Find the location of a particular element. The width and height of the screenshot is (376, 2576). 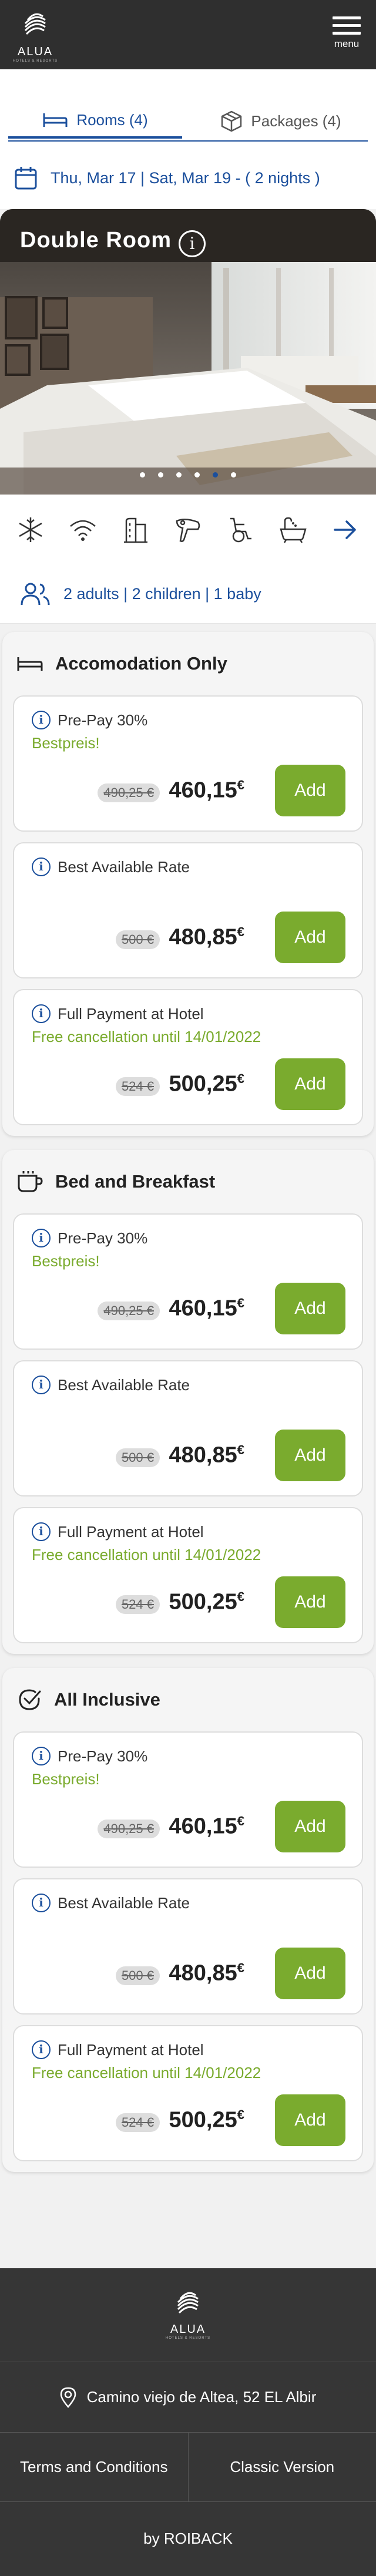

footer-logo-text: ALUA is located at coordinates (188, 2329).